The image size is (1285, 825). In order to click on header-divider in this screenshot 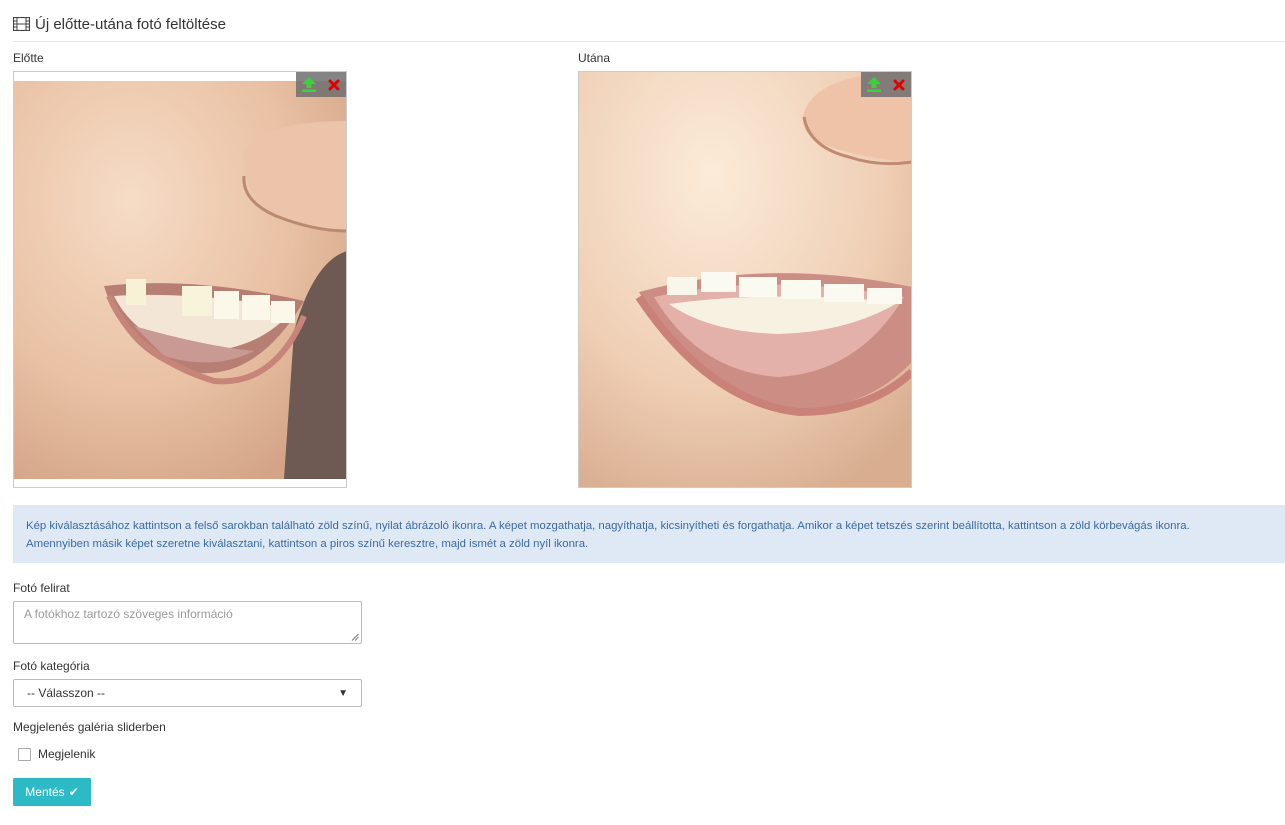, I will do `click(649, 41)`.